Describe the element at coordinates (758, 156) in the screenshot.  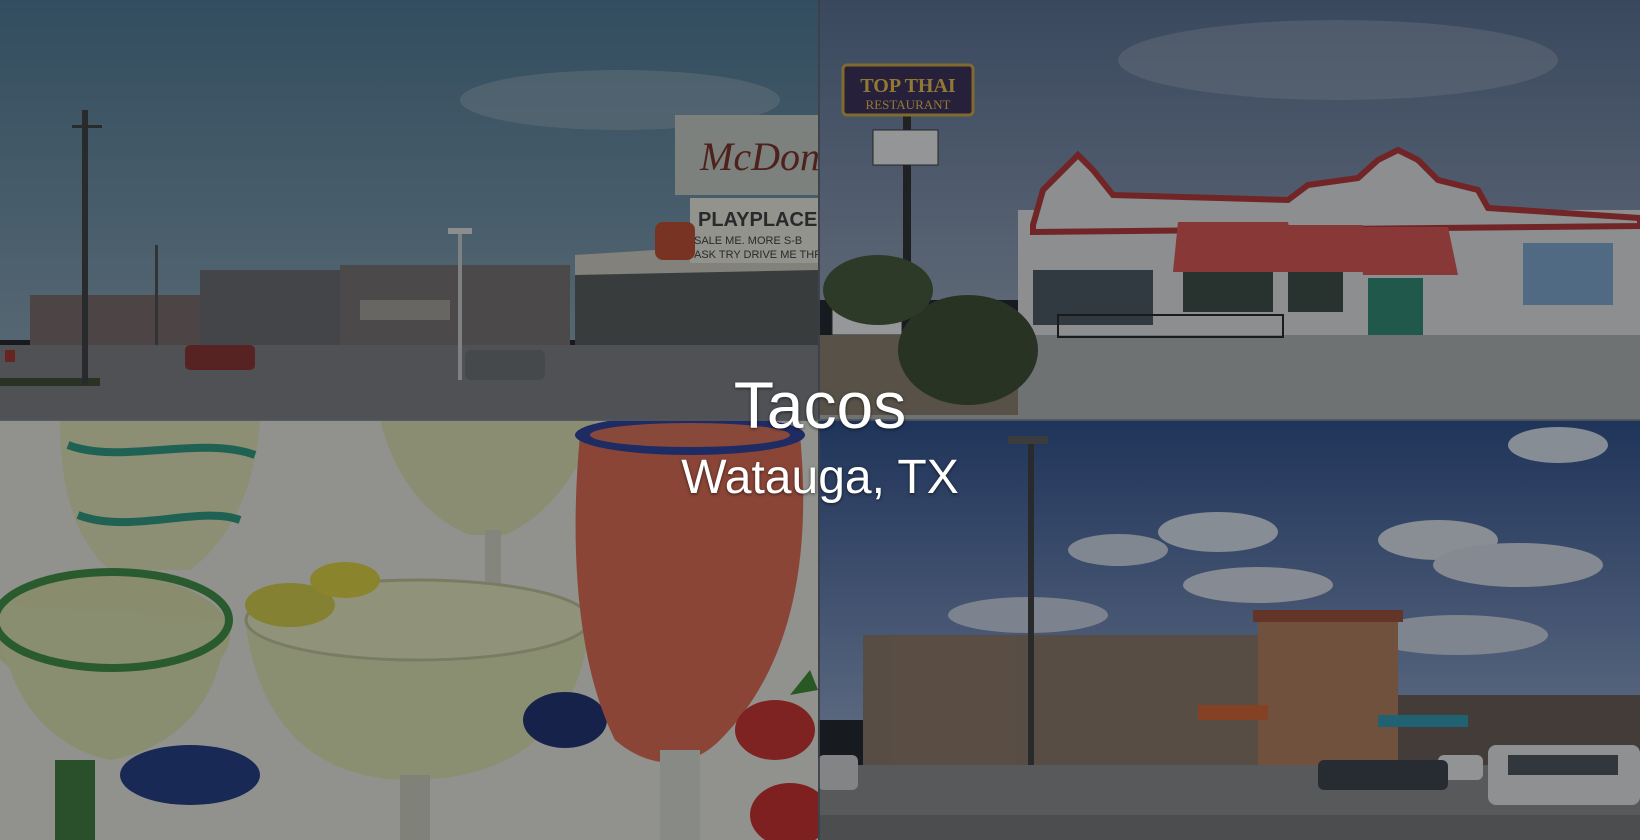
I see `svg-text: McDona` at that location.